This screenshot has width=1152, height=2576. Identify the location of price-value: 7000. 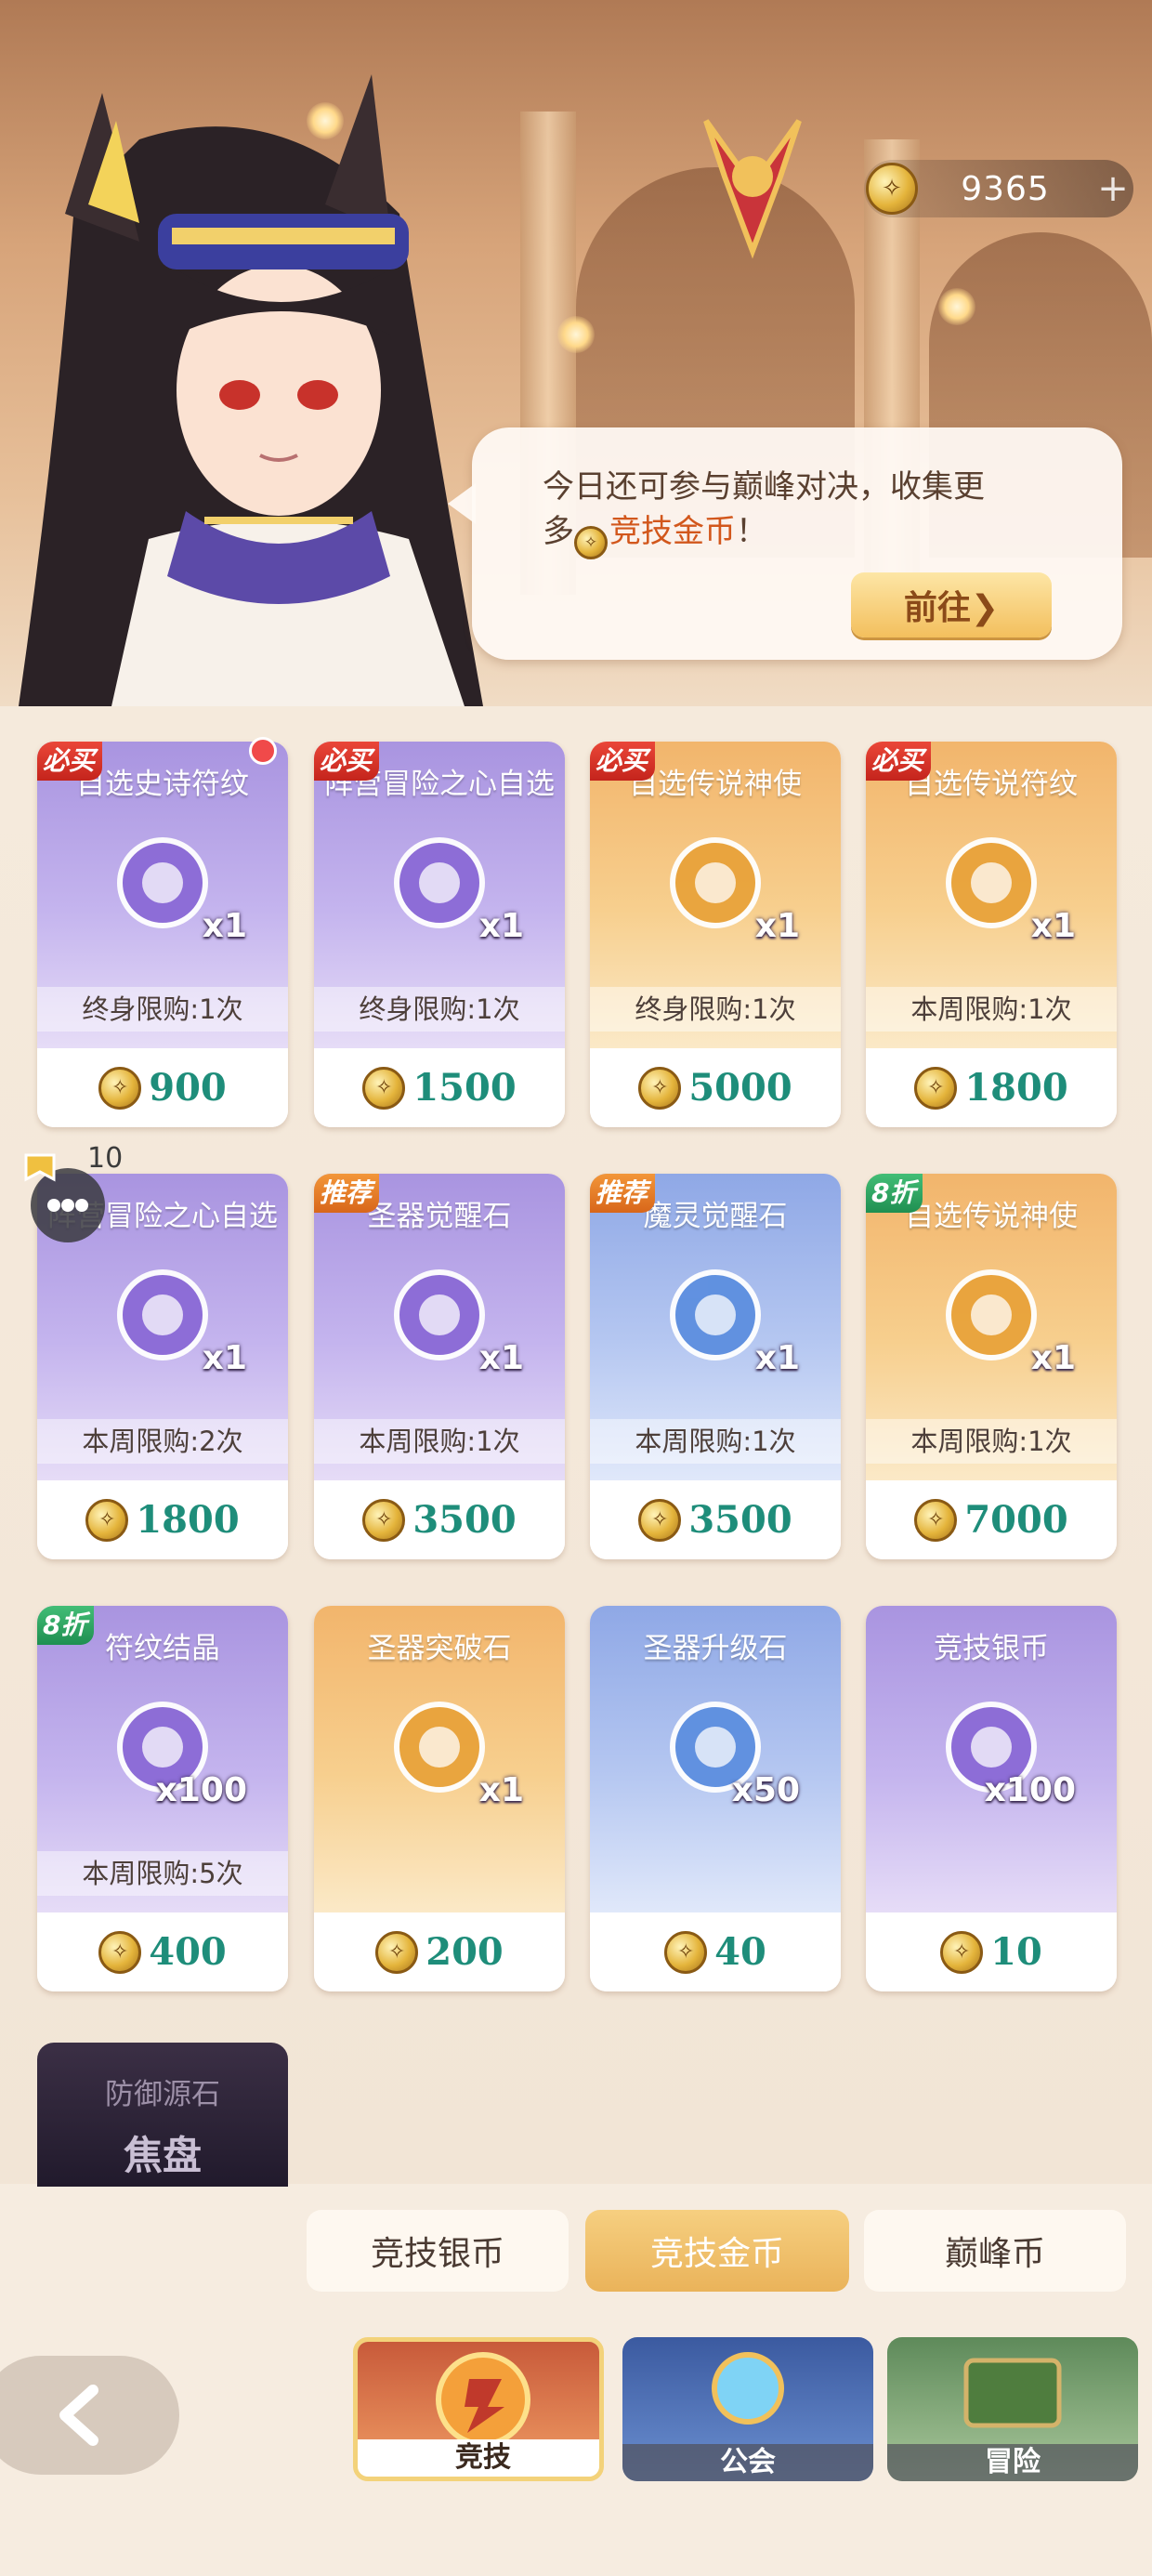
(1016, 1520).